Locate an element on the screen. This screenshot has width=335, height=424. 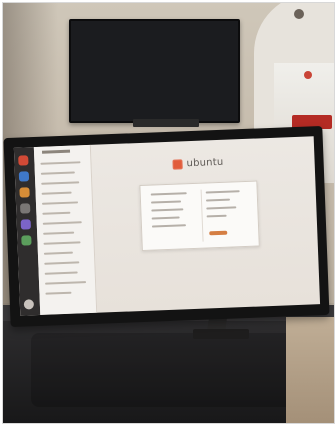
red-object is located at coordinates (308, 75).